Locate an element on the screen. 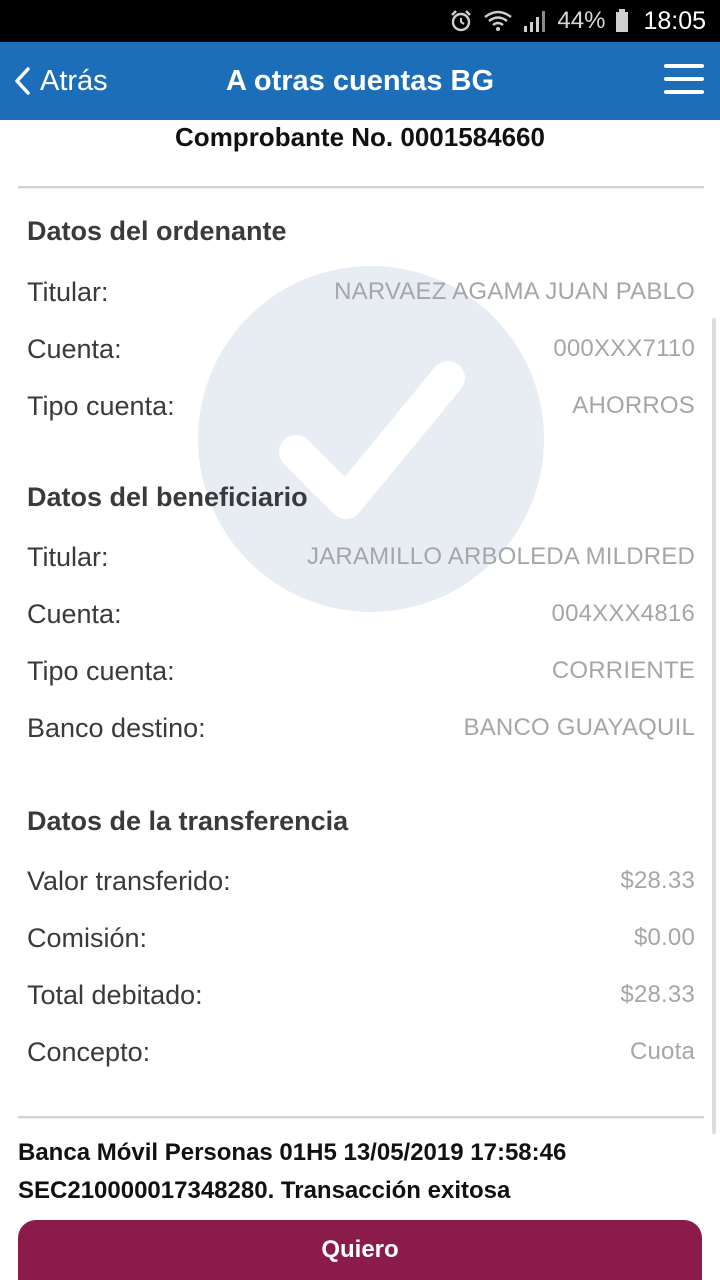 Image resolution: width=720 pixels, height=1280 pixels. app-bar: Atrás A otras cuentas BG is located at coordinates (360, 81).